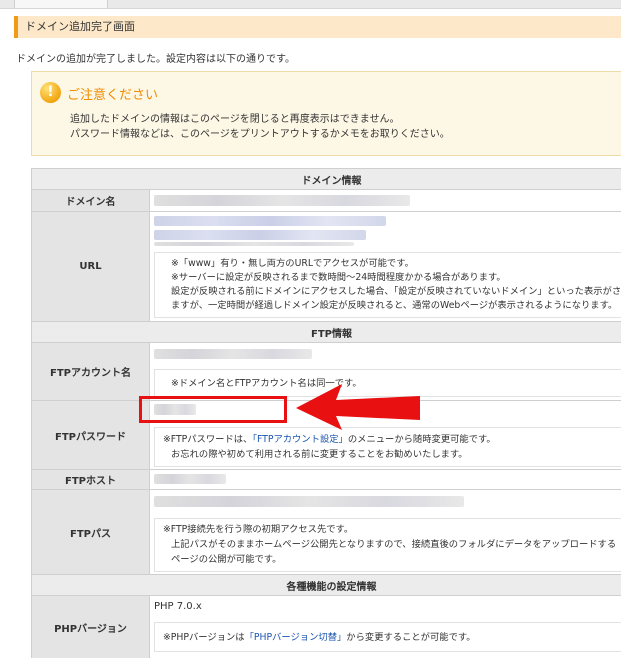  What do you see at coordinates (90, 371) in the screenshot?
I see `ftp-account-label: FTPアカウント名` at bounding box center [90, 371].